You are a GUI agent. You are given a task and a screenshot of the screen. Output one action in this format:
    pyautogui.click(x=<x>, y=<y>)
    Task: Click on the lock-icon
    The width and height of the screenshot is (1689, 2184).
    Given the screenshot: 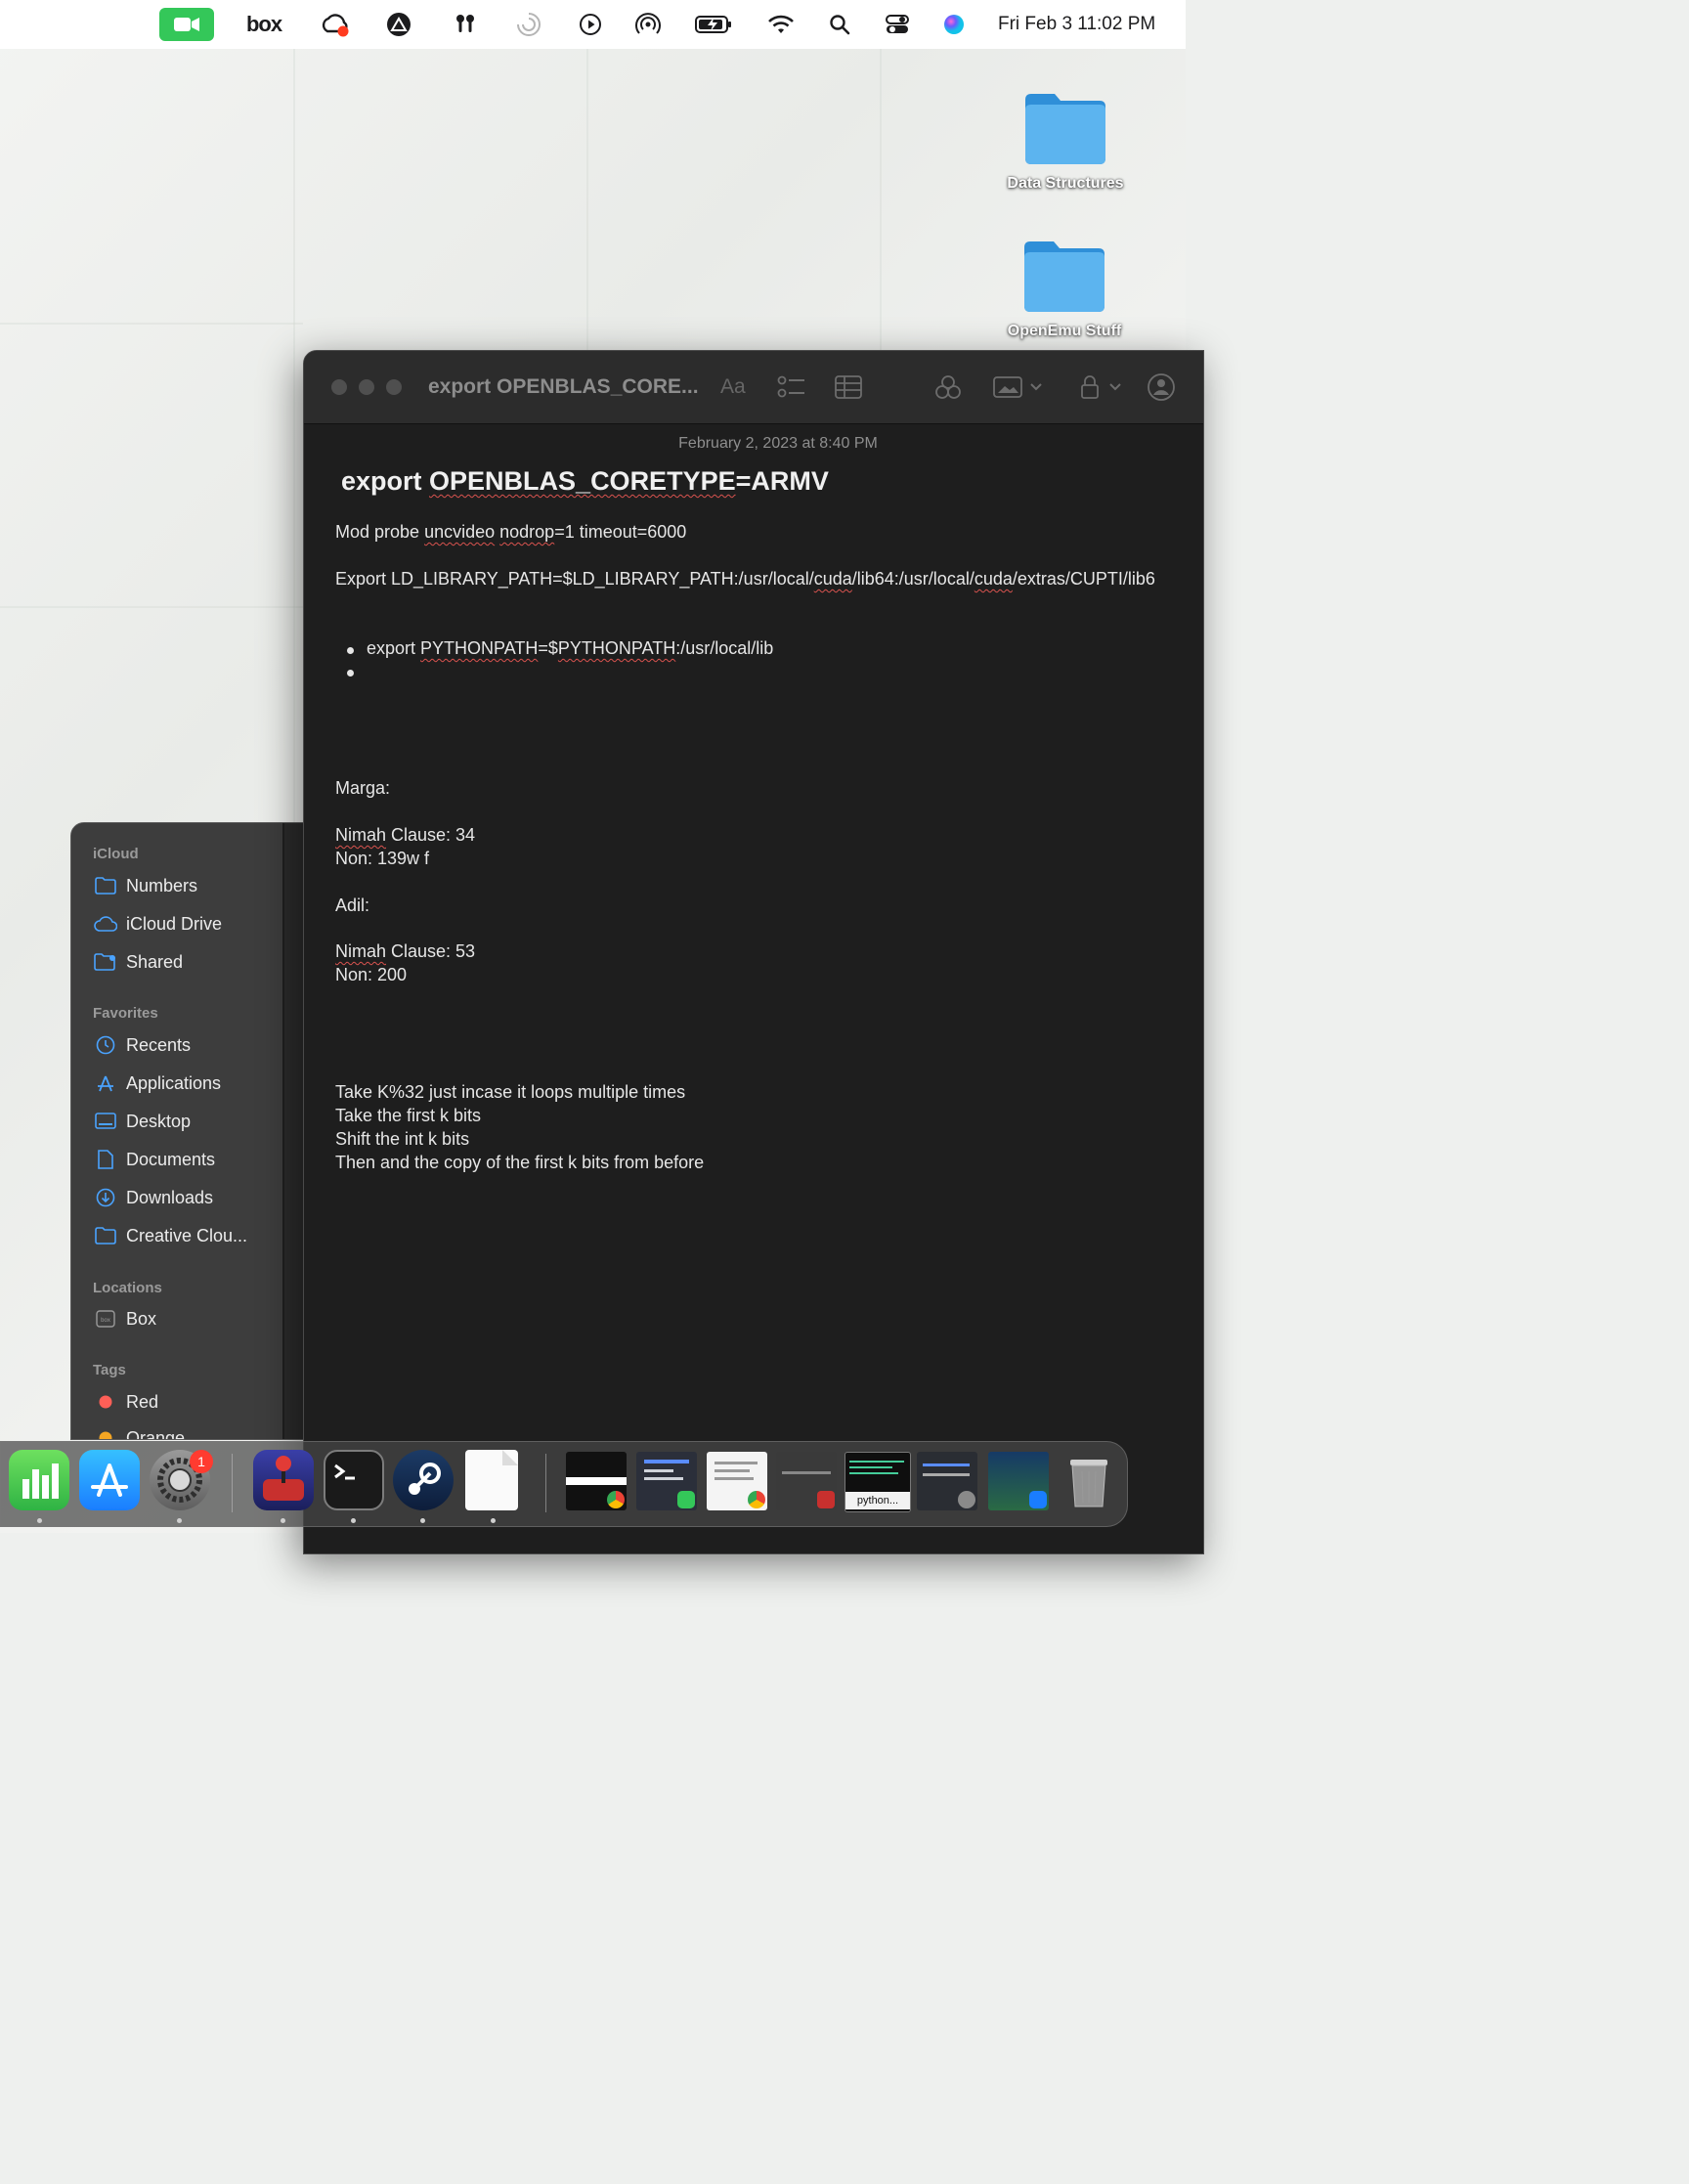 What is the action you would take?
    pyautogui.click(x=1104, y=387)
    